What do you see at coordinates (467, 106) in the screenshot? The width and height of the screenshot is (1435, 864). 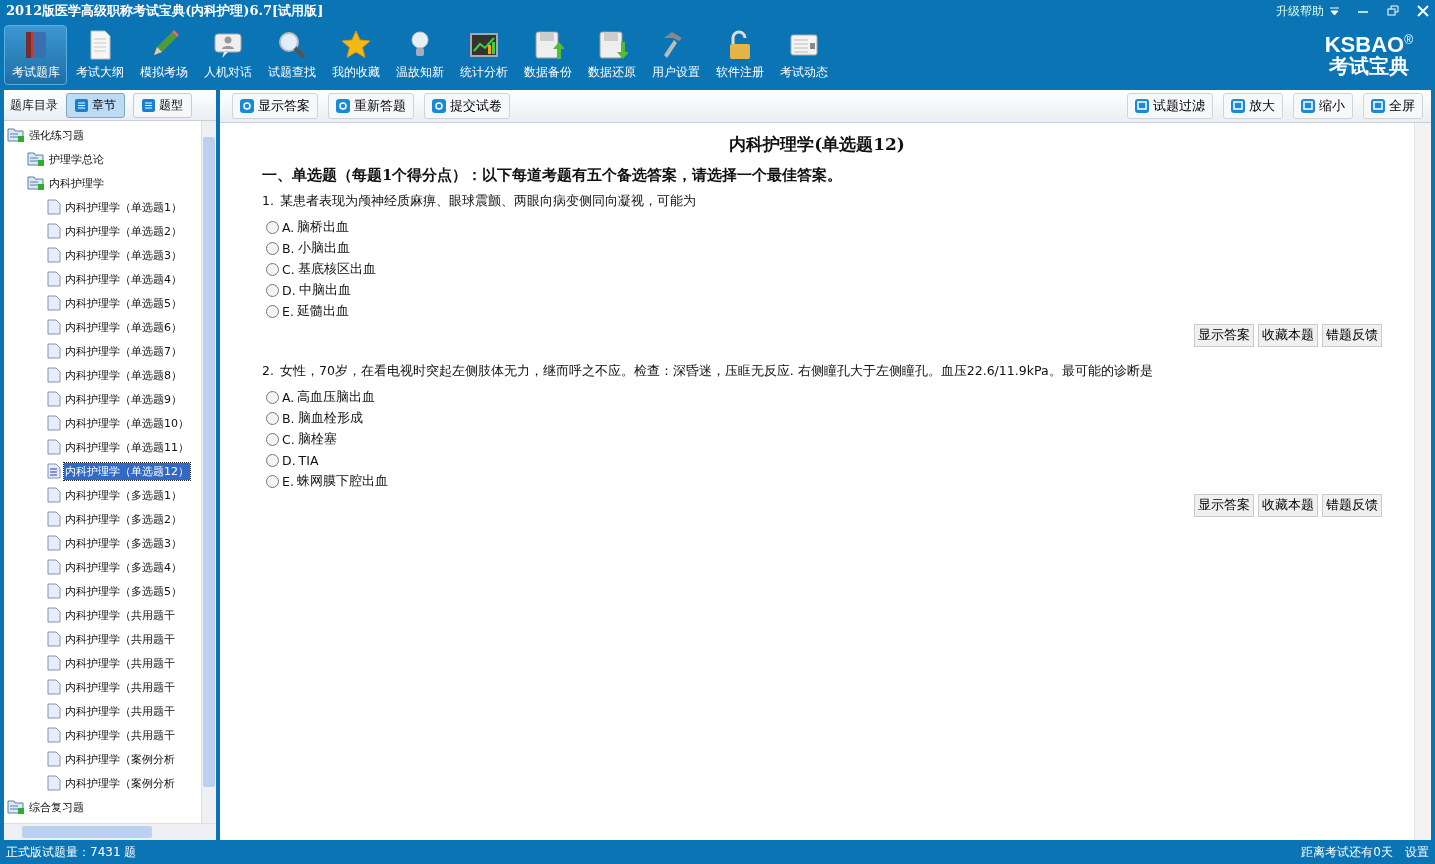 I see `action-button: 提交试卷` at bounding box center [467, 106].